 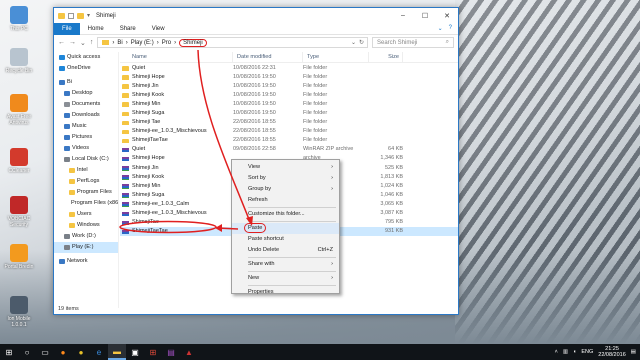 I want to click on search-icon: ○, so click(x=27, y=352).